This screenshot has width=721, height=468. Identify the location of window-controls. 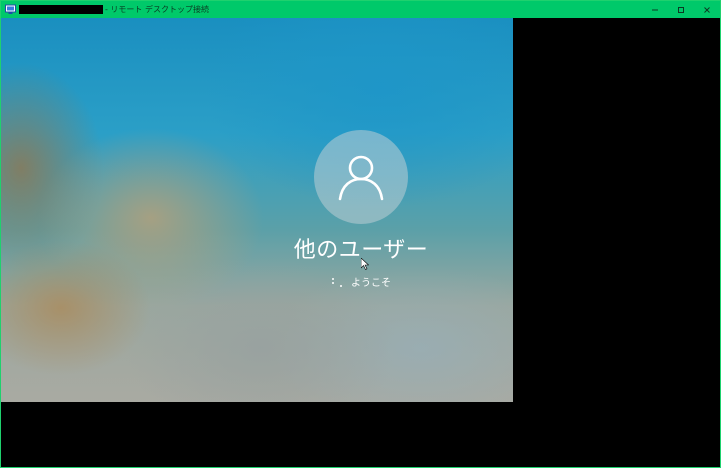
(681, 9).